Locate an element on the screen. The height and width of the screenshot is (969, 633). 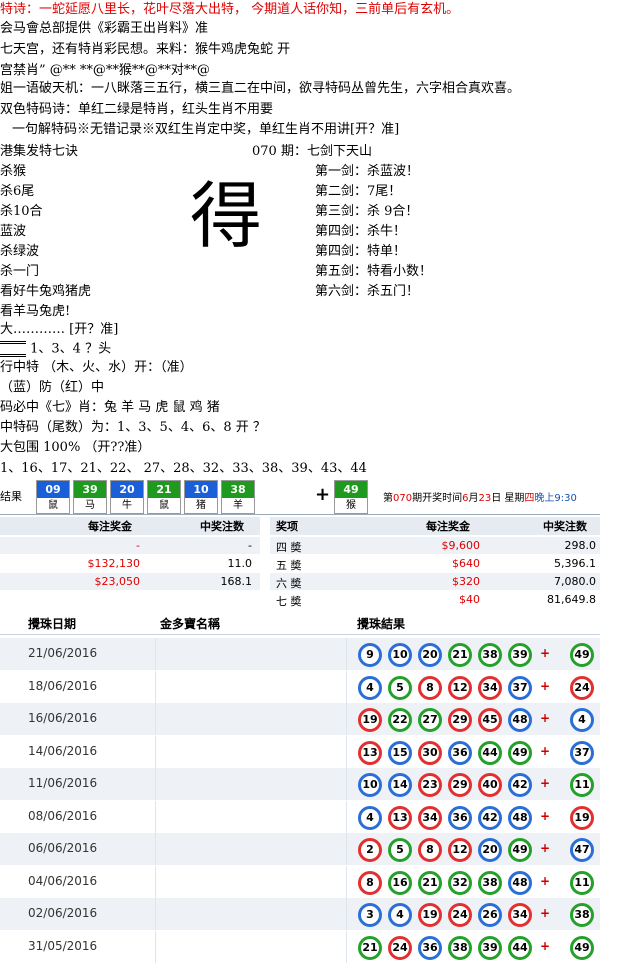
history-ball: 13 is located at coordinates (400, 817).